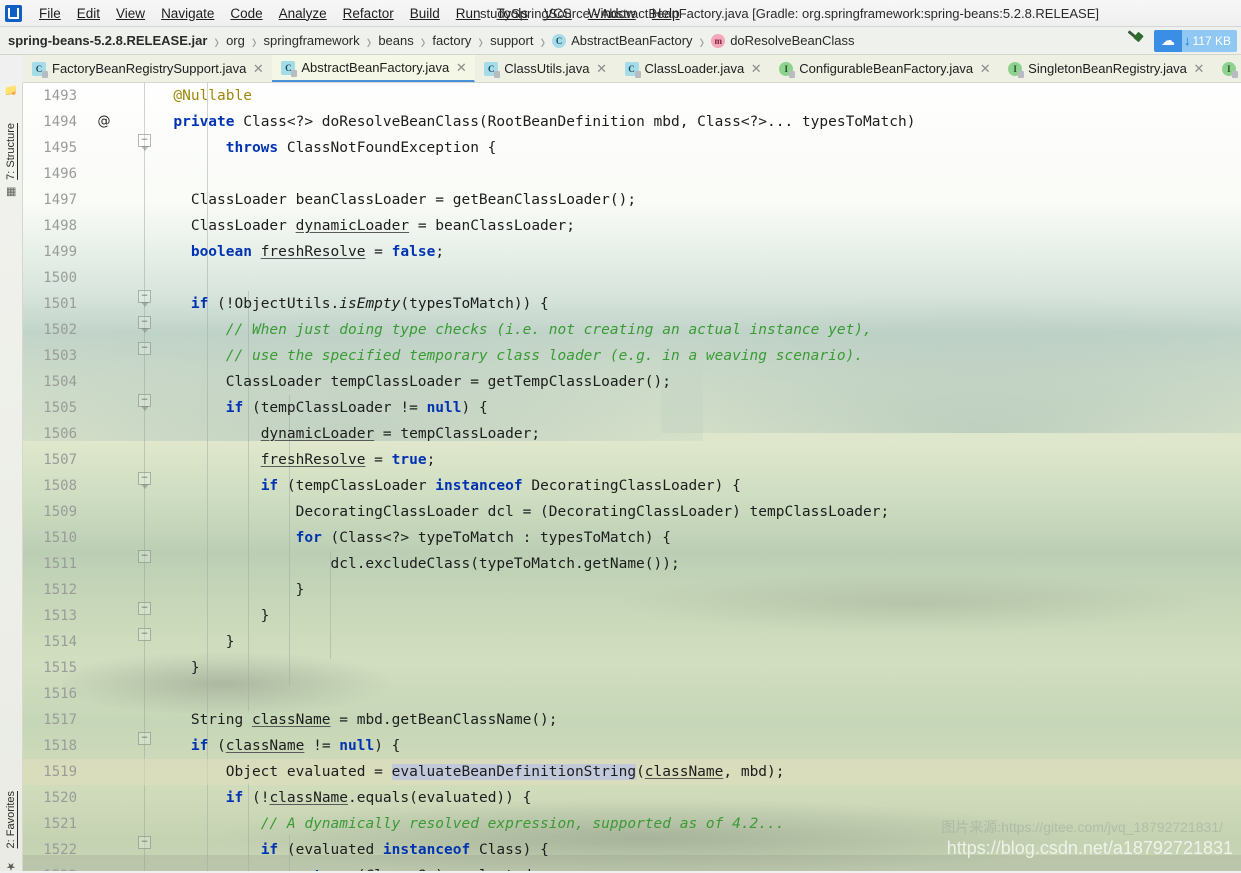 This screenshot has width=1241, height=873. I want to click on project-folder-icon: 📁, so click(11, 90).